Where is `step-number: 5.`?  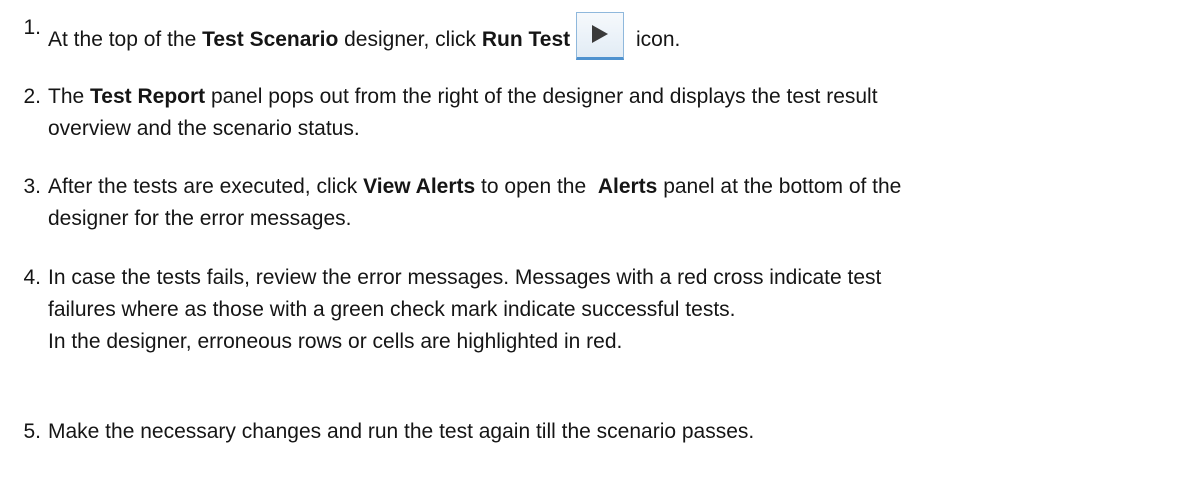
step-number: 5. is located at coordinates (32, 431).